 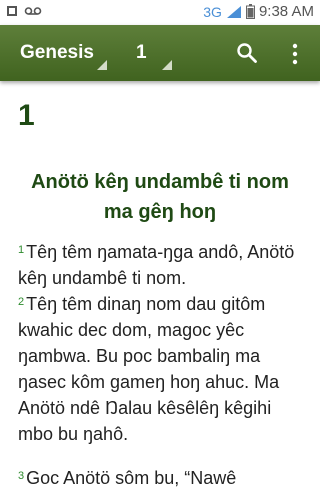 I want to click on network-type: 3G, so click(x=212, y=11).